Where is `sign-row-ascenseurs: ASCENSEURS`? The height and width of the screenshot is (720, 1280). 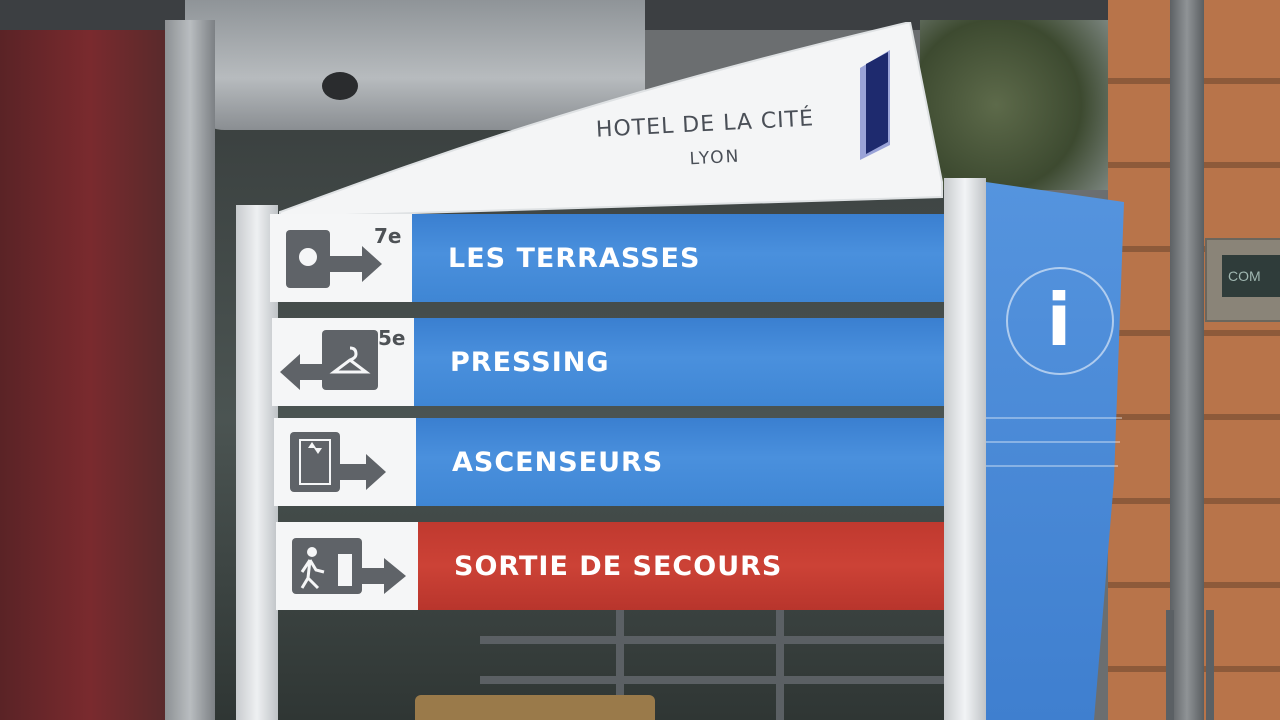 sign-row-ascenseurs: ASCENSEURS is located at coordinates (609, 462).